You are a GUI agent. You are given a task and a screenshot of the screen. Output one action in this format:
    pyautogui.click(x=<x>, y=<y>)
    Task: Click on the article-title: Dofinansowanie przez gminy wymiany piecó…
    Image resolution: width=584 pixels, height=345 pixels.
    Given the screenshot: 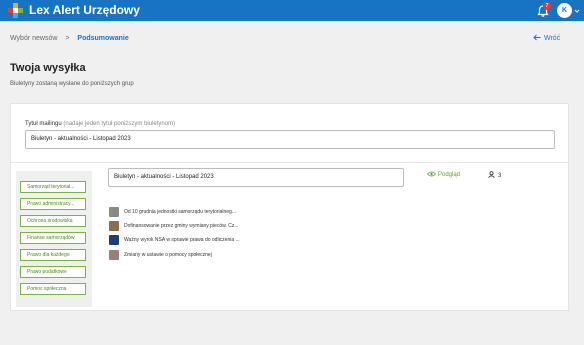 What is the action you would take?
    pyautogui.click(x=181, y=226)
    